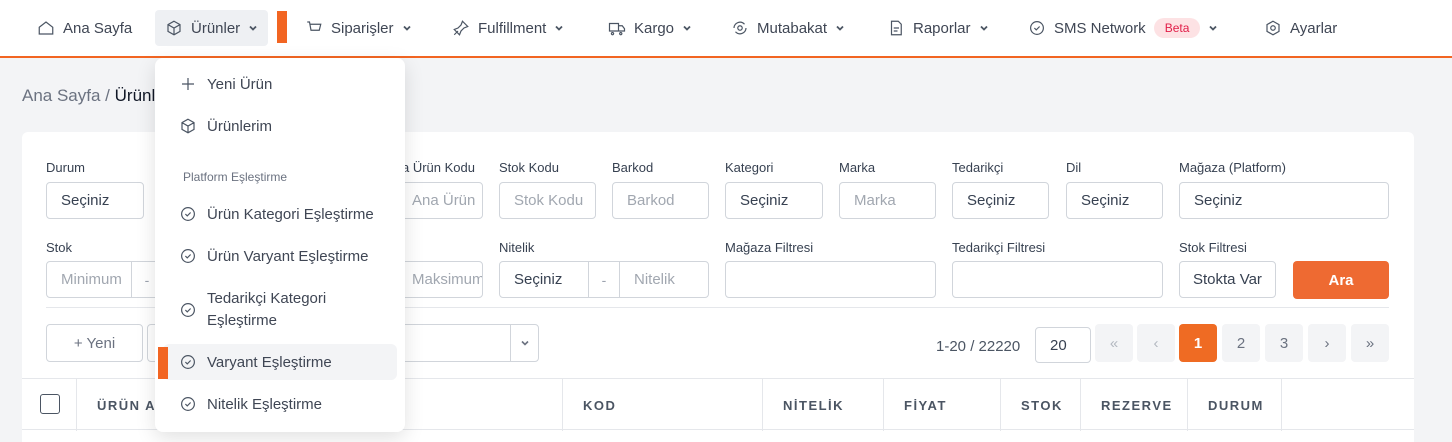 The width and height of the screenshot is (1452, 442). I want to click on magaza-platform-select: Seçiniz, so click(1284, 200).